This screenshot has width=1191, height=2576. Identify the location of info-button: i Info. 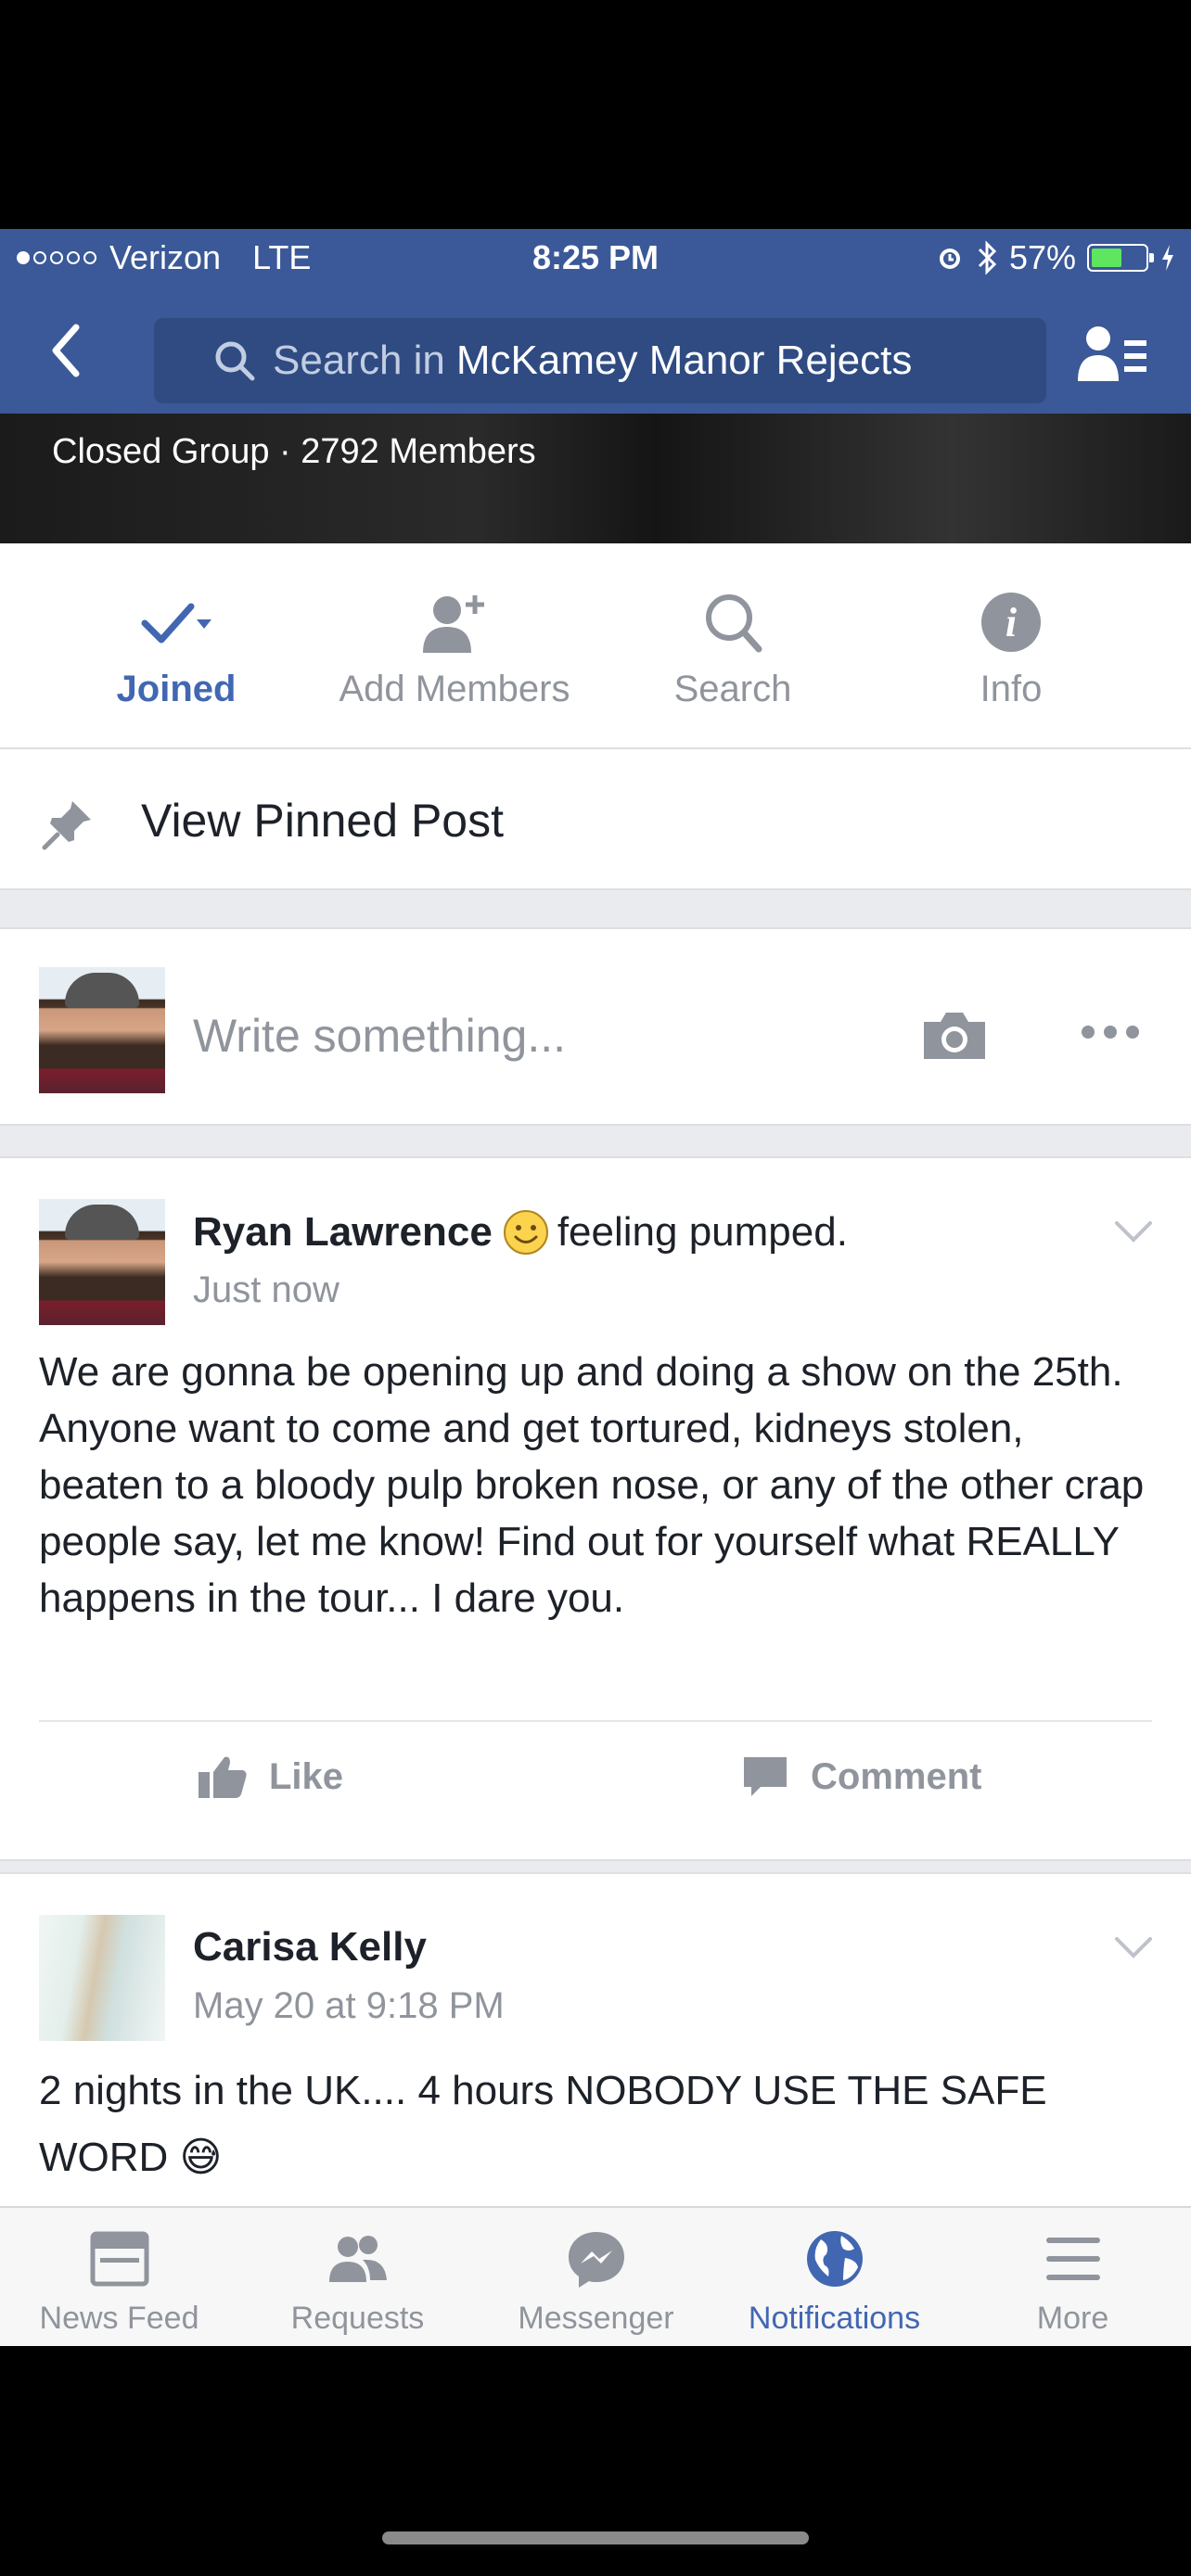
(1011, 645).